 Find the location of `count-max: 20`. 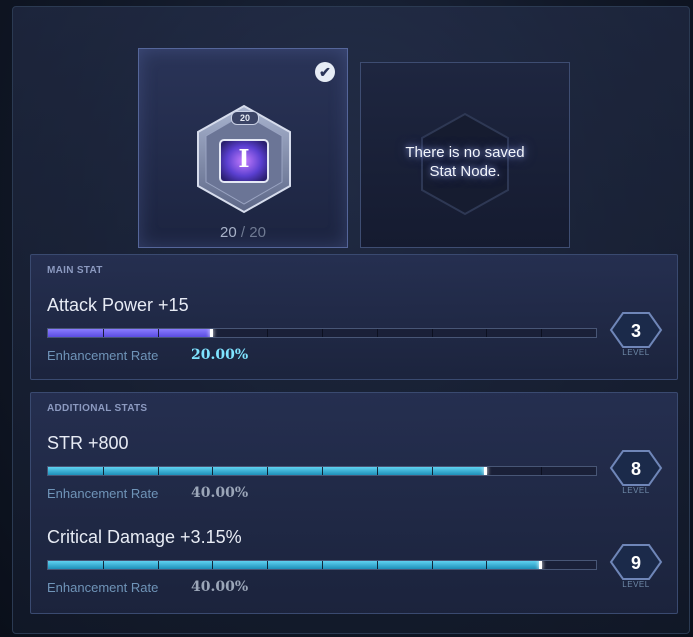

count-max: 20 is located at coordinates (257, 232).